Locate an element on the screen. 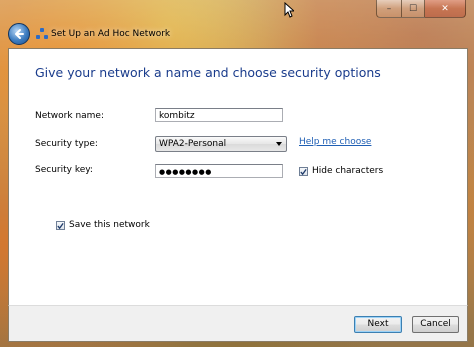 The image size is (474, 347). window-title: Set Up an Ad Hoc Network is located at coordinates (111, 34).